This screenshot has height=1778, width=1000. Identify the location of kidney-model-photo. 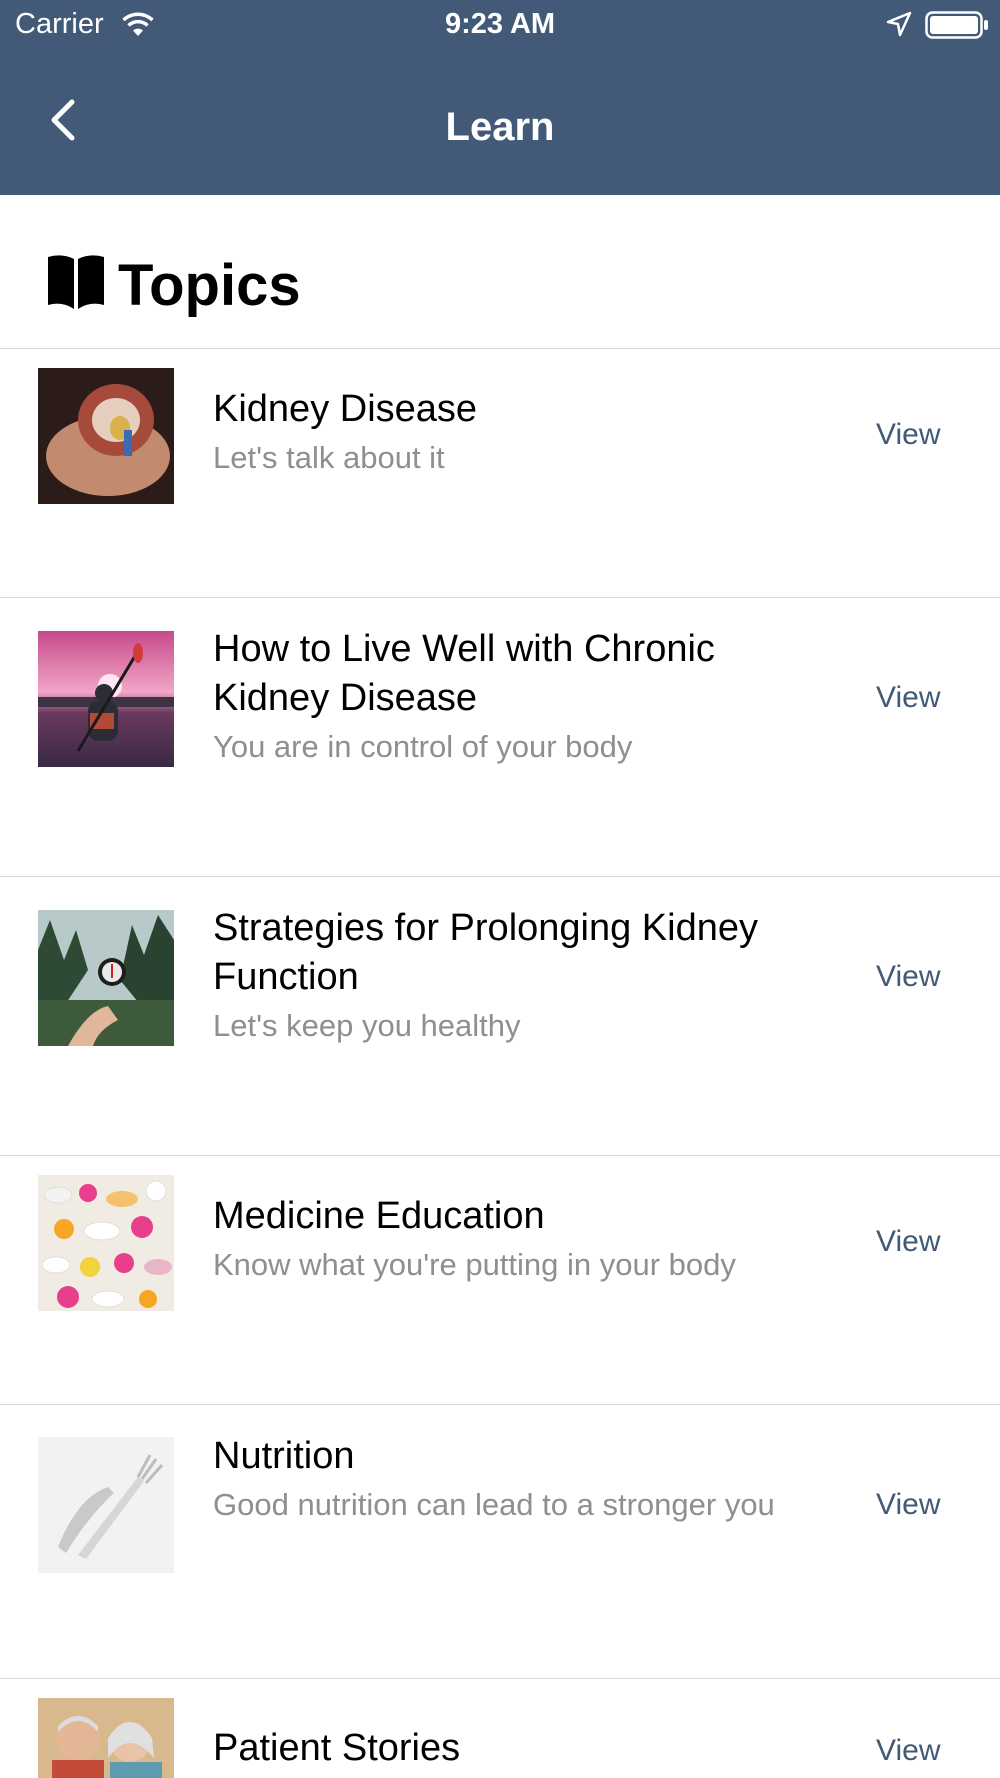
(106, 436).